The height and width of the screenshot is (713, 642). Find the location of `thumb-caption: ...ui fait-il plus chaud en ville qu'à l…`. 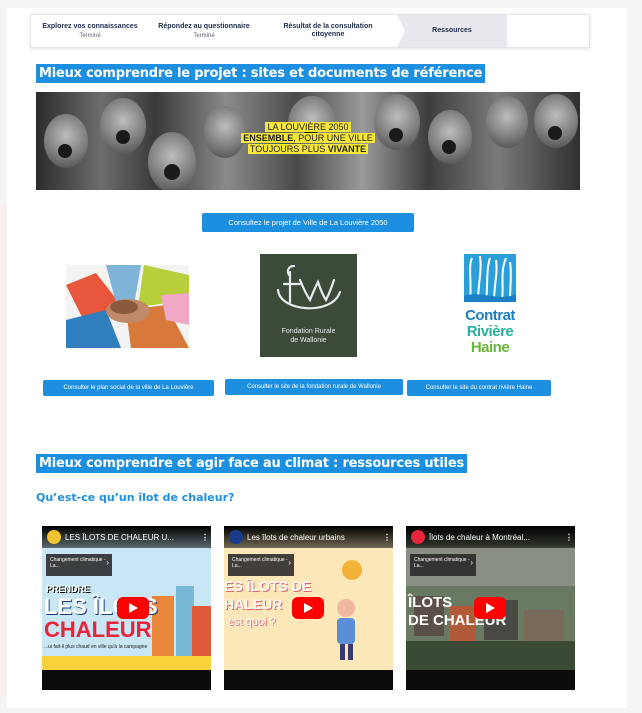

thumb-caption: ...ui fait-il plus chaud en ville qu'à l… is located at coordinates (96, 647).